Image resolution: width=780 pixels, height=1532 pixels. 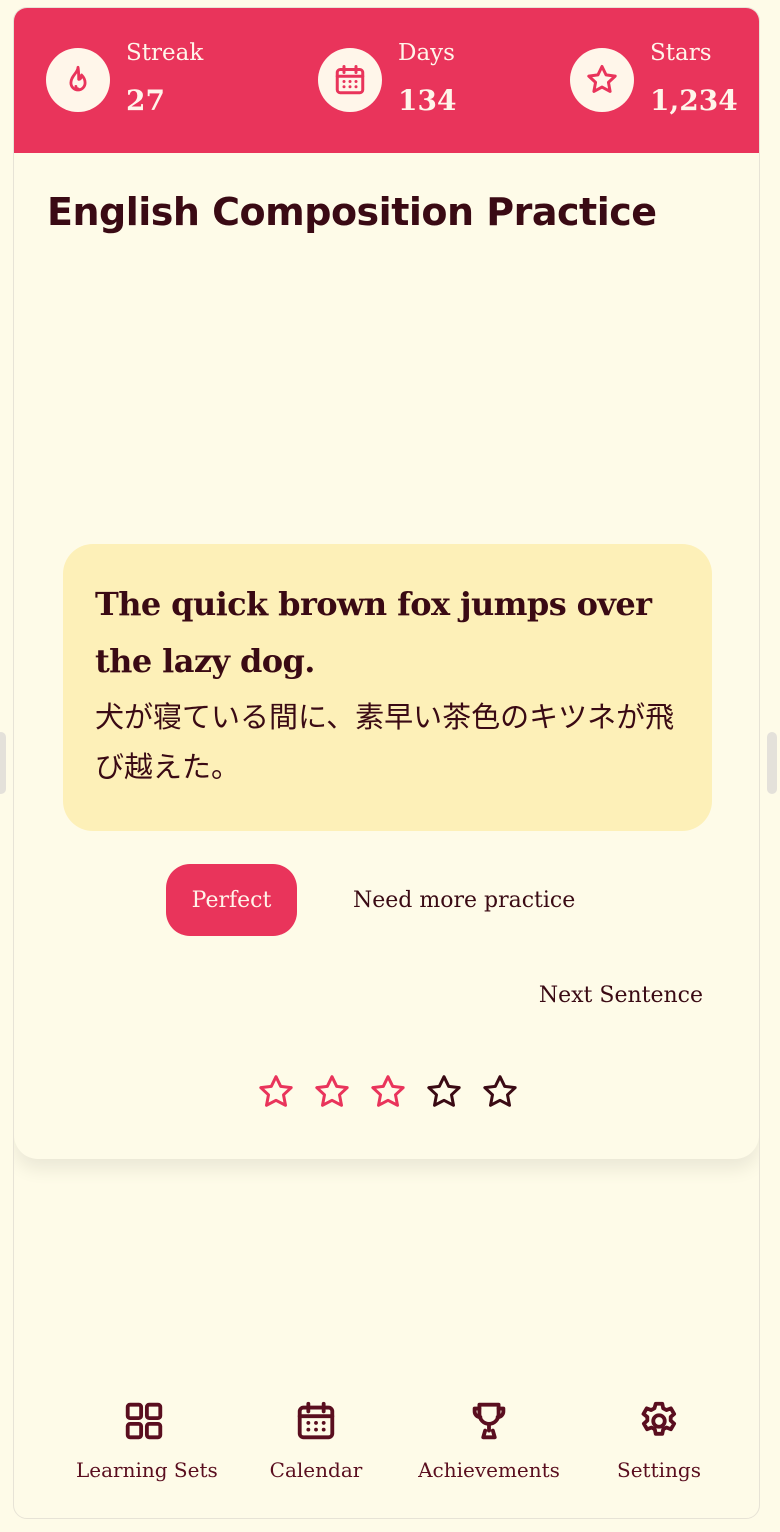 I want to click on nav-label-settings: Settings, so click(x=659, y=1470).